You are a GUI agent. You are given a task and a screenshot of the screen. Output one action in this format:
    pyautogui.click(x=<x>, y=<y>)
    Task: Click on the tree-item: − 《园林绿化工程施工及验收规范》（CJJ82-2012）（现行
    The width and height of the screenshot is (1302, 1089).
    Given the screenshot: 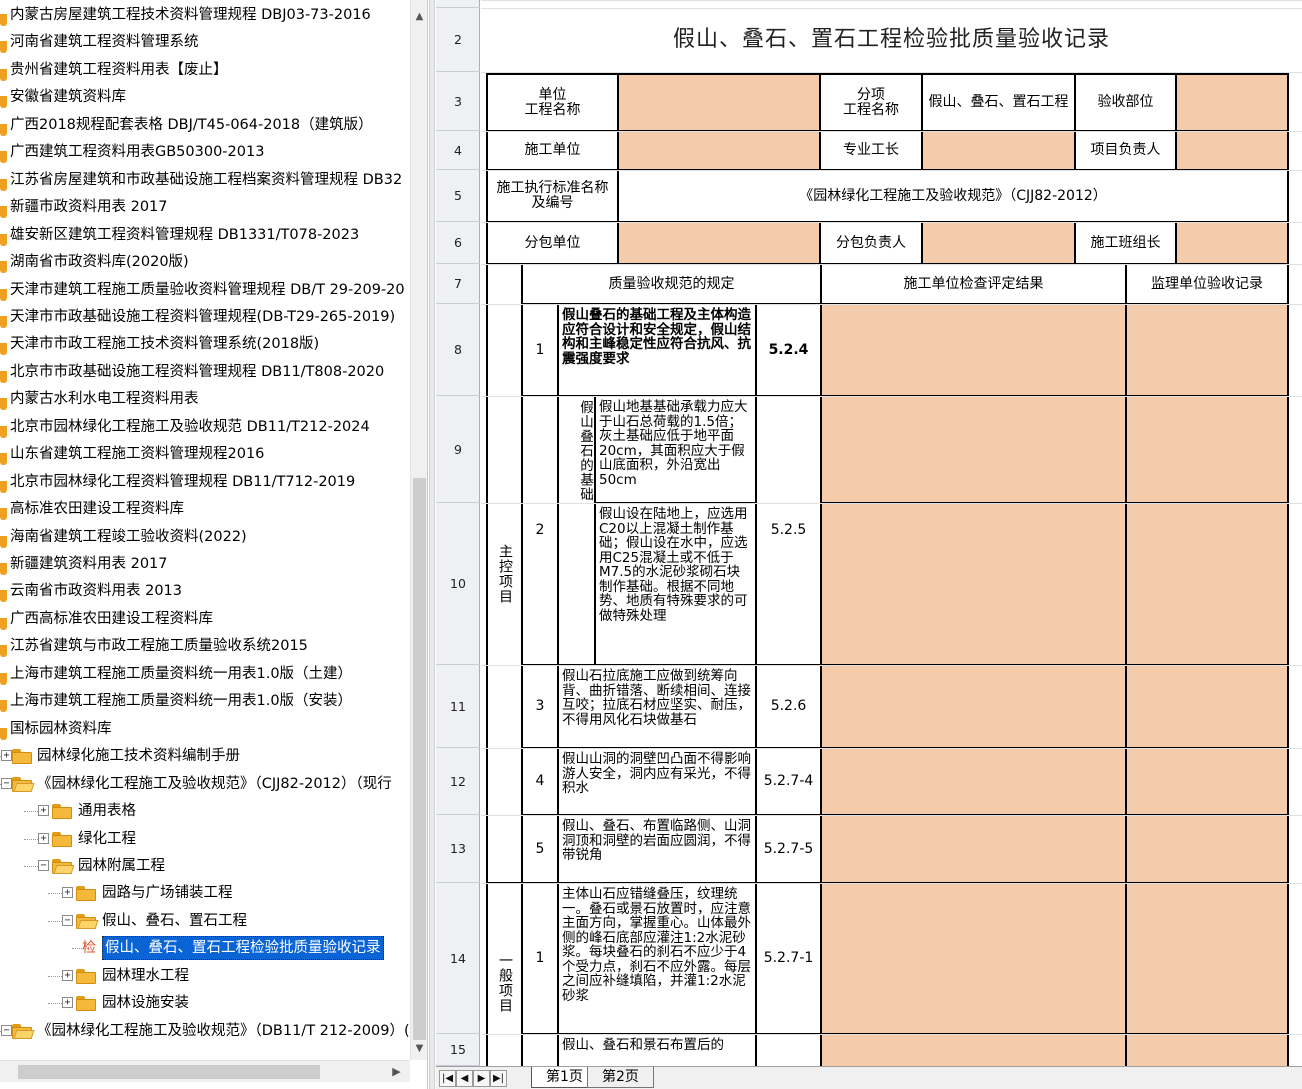 What is the action you would take?
    pyautogui.click(x=205, y=784)
    